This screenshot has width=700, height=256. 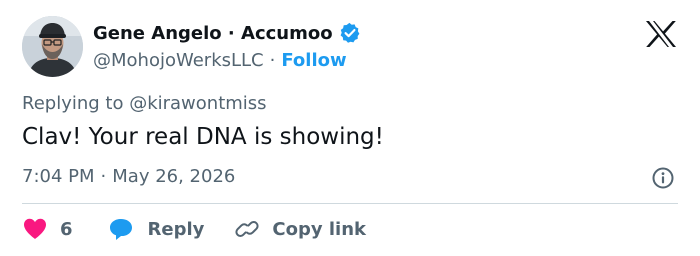 I want to click on follow-button: Follow, so click(x=313, y=60).